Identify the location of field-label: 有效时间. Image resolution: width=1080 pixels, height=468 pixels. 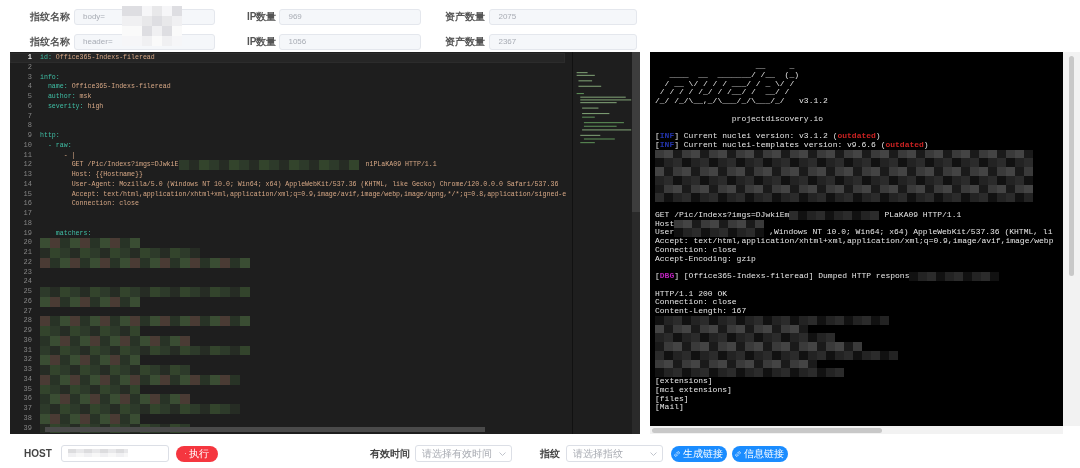
(389, 453).